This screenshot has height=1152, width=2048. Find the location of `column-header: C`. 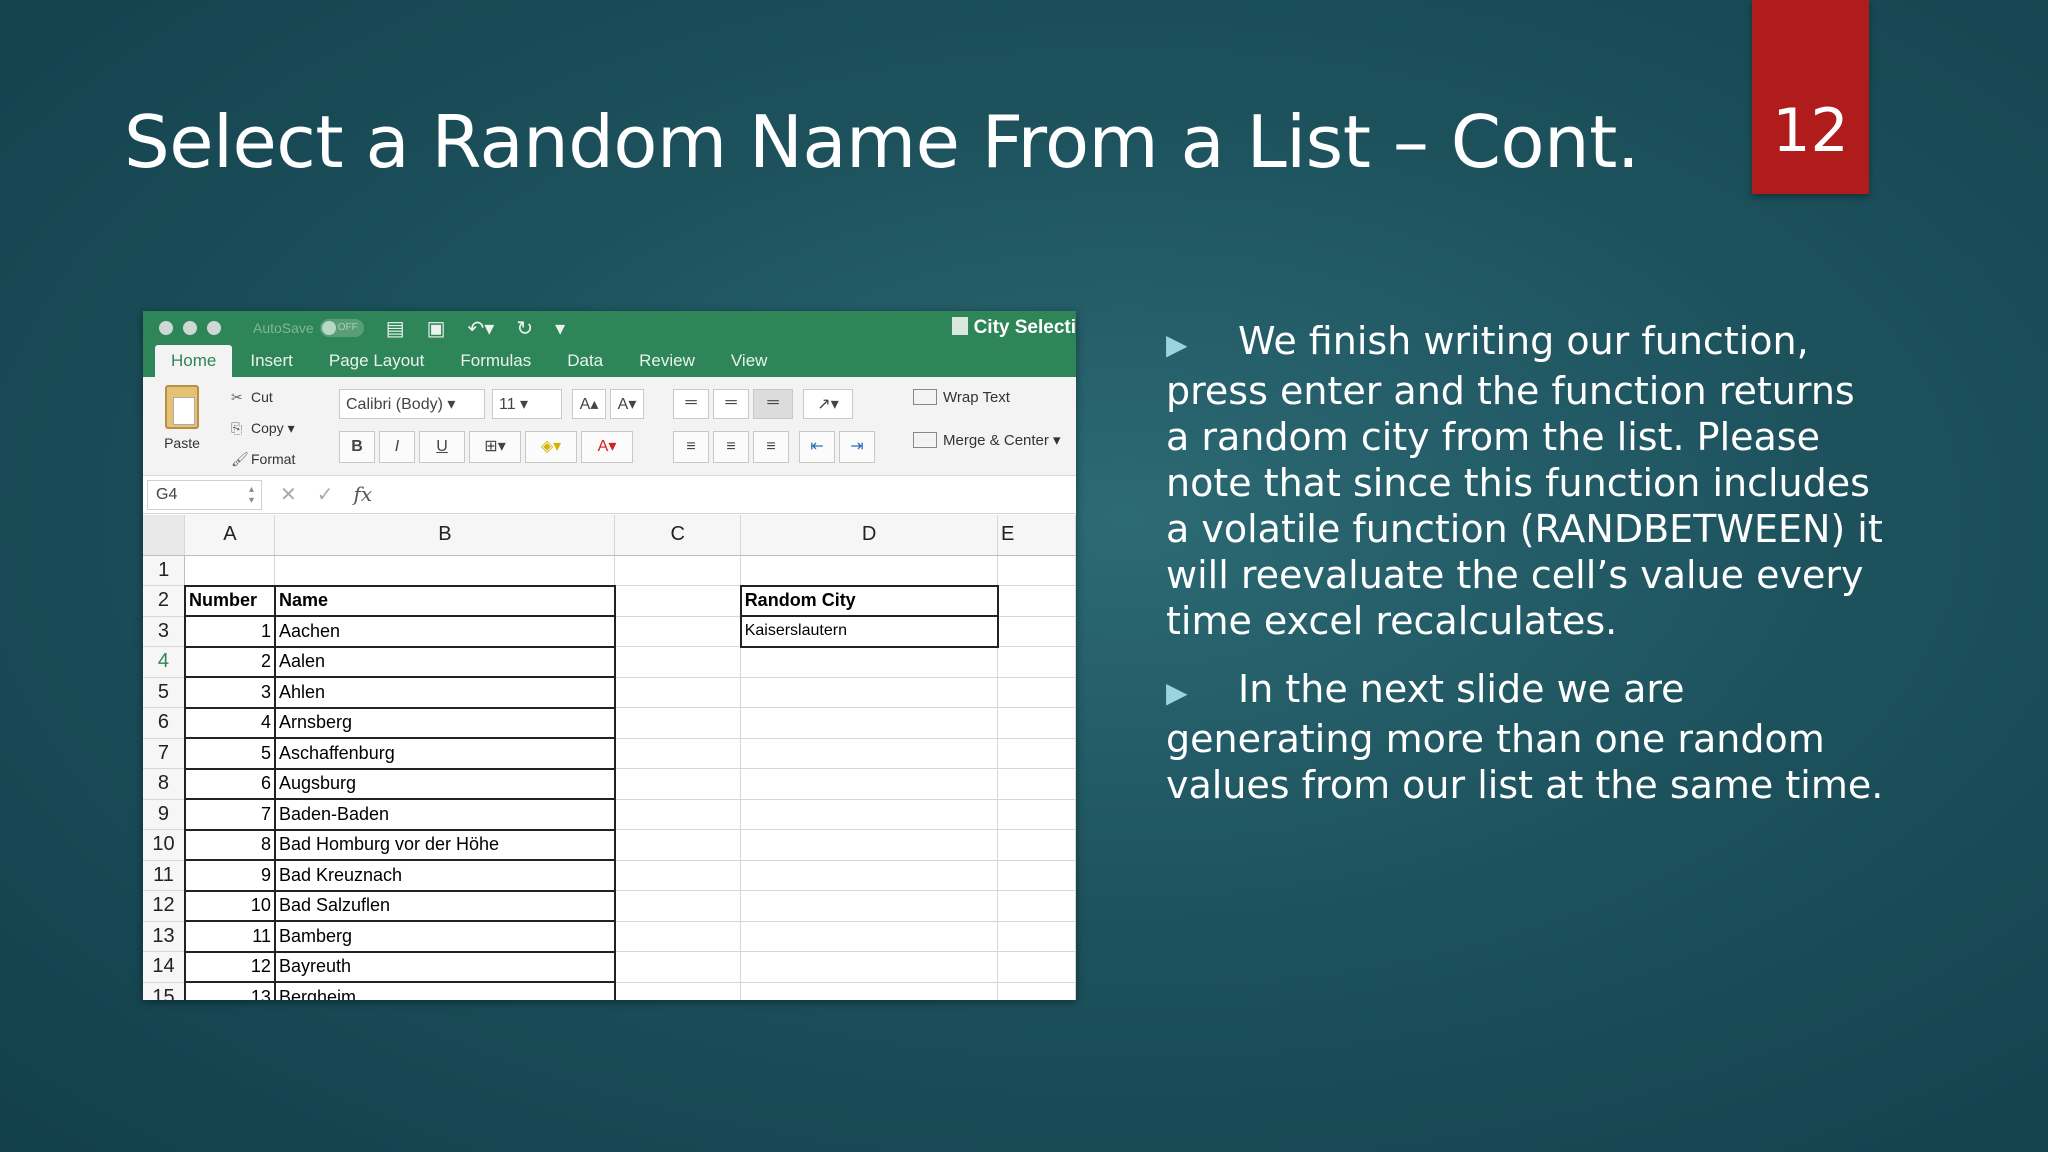

column-header: C is located at coordinates (678, 535).